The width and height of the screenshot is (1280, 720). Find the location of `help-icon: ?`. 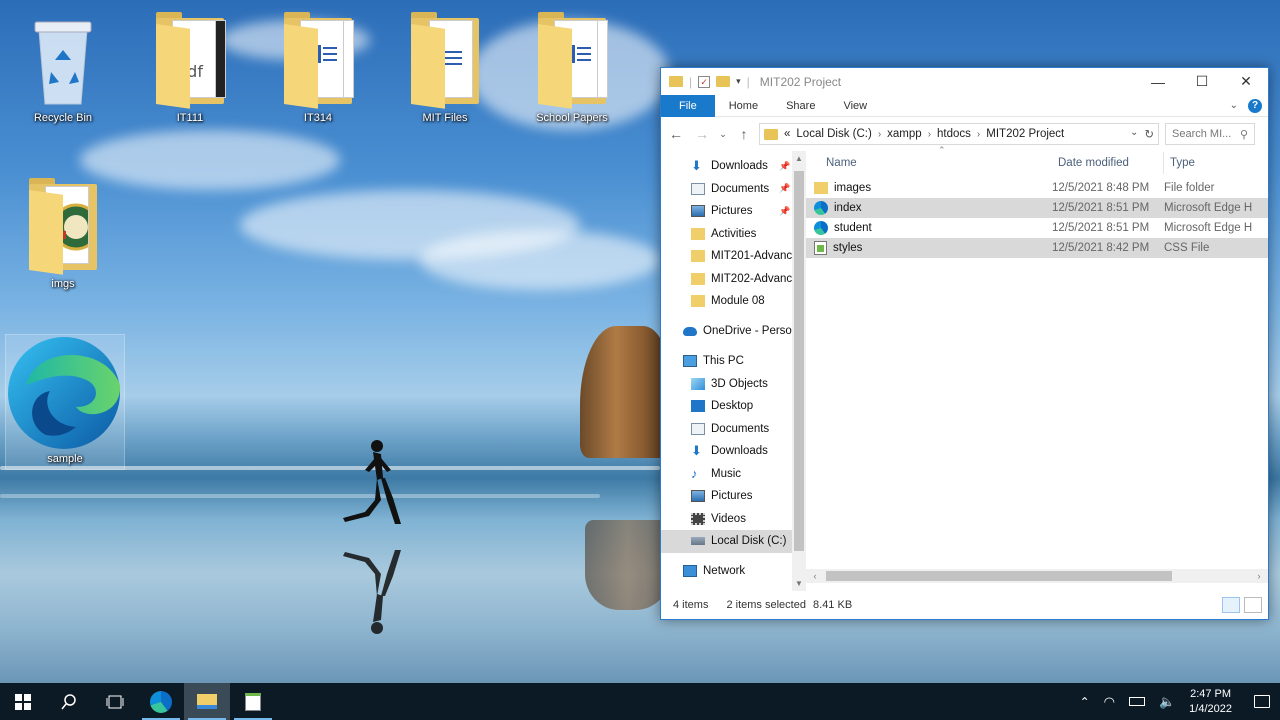

help-icon: ? is located at coordinates (1255, 105).